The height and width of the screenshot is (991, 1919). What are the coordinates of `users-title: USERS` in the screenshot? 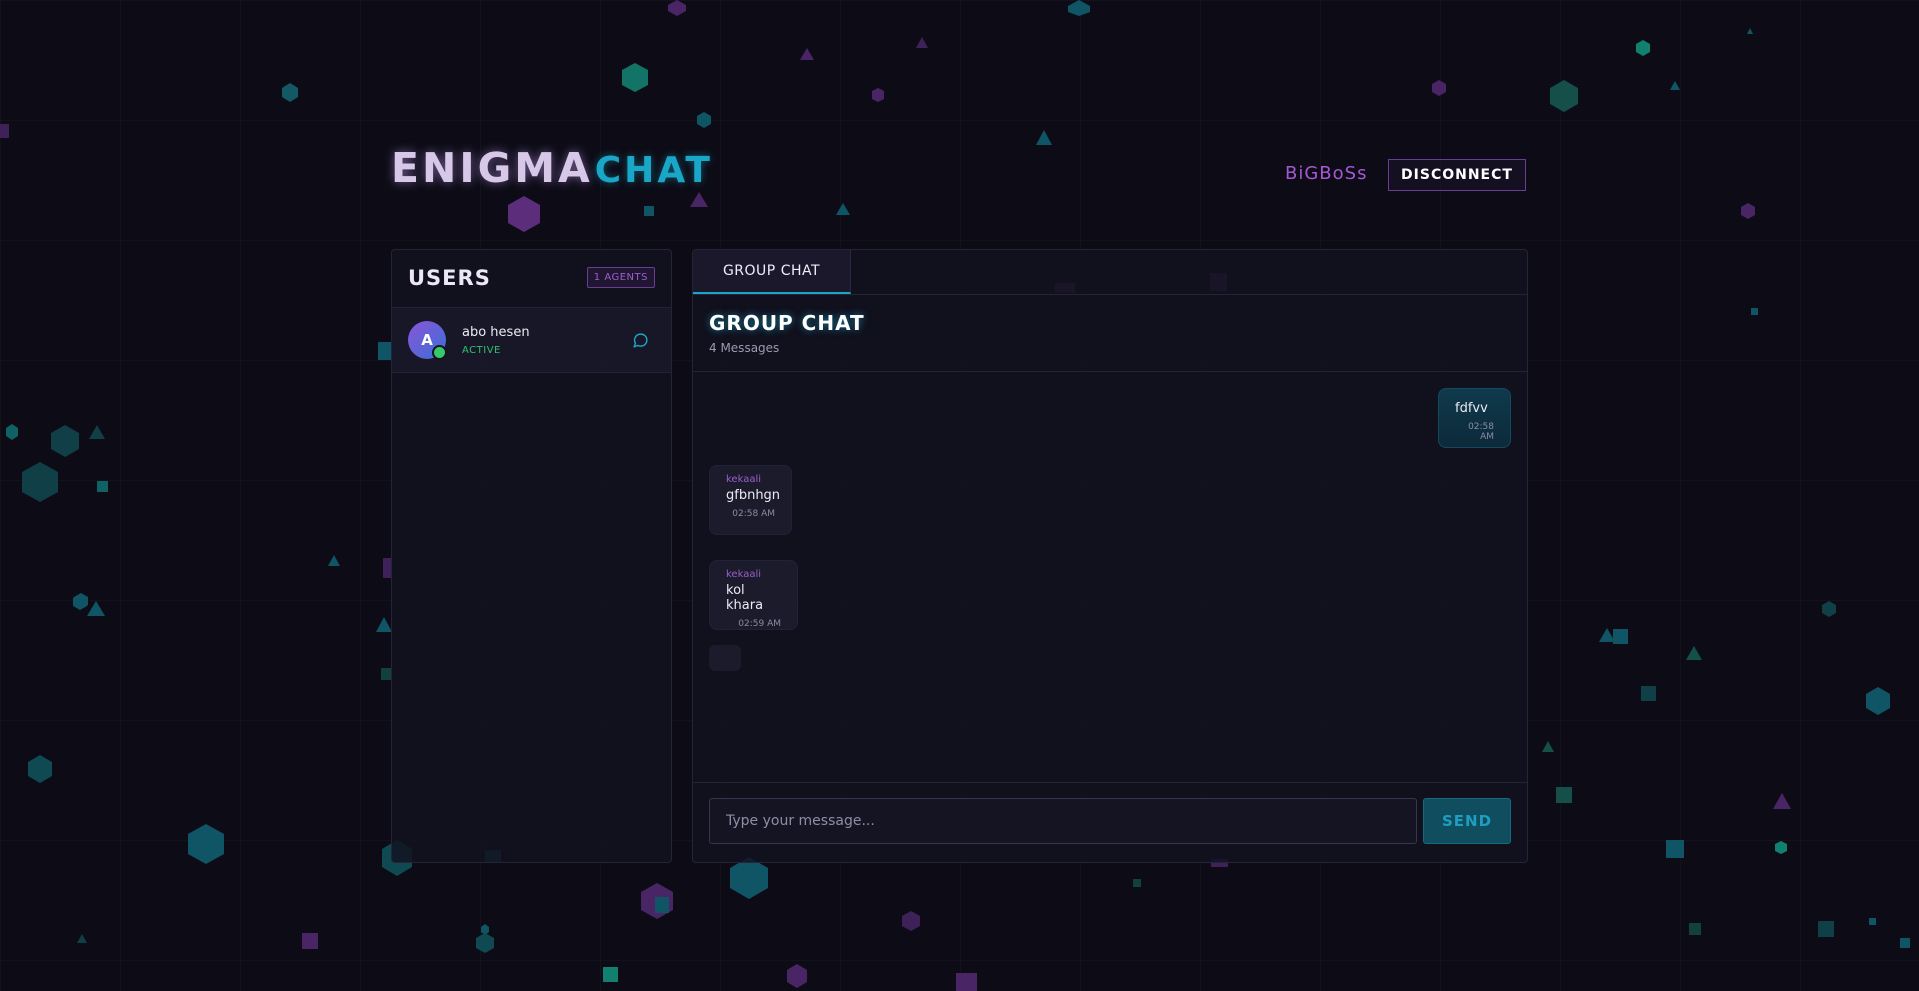 It's located at (449, 278).